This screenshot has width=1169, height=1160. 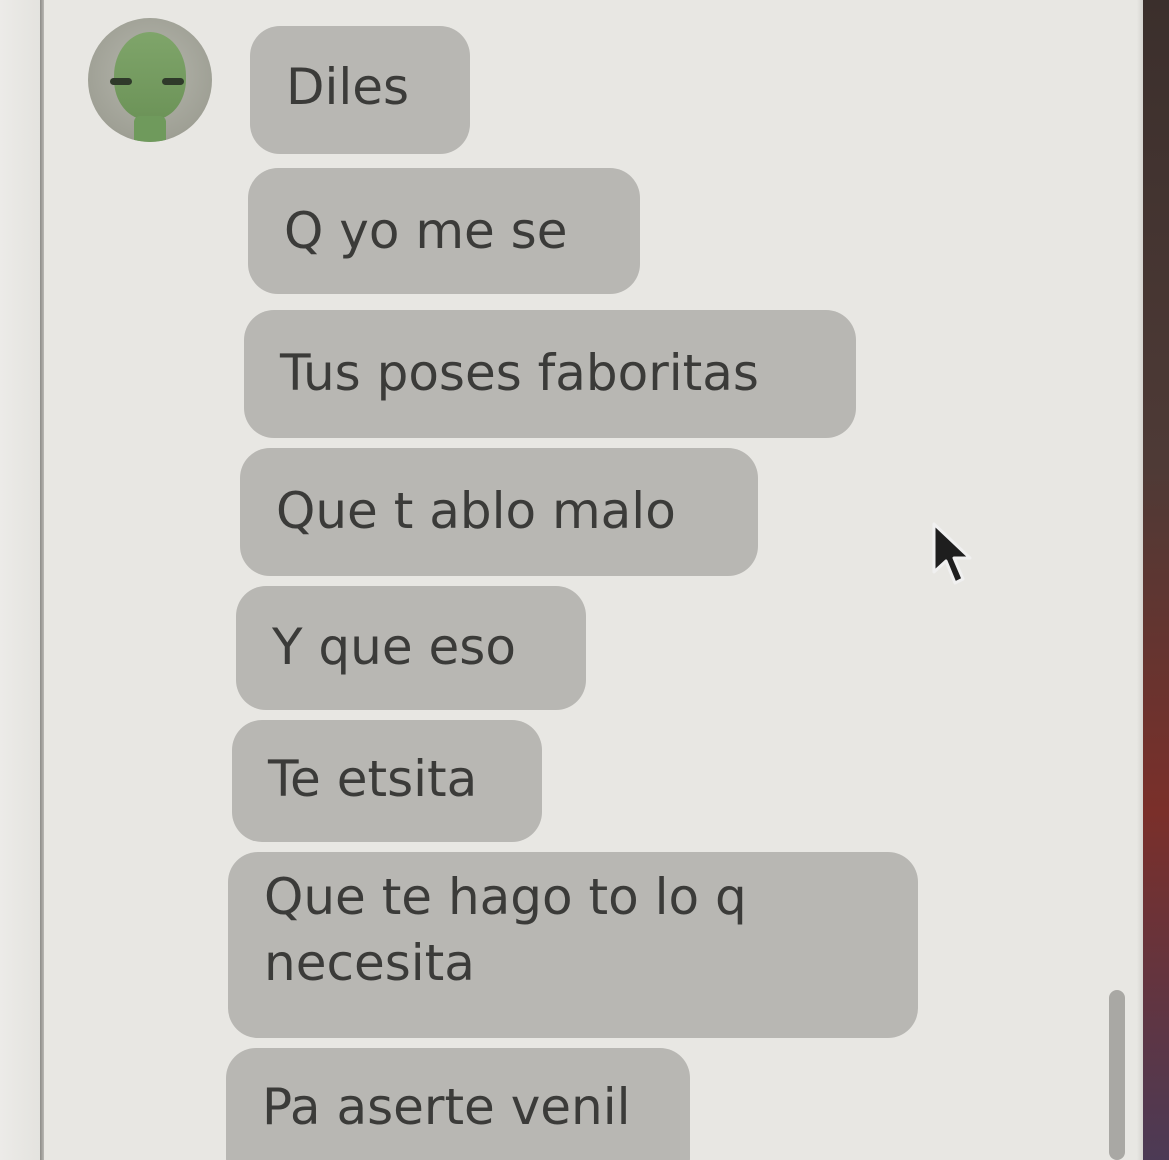 What do you see at coordinates (121, 81) in the screenshot?
I see `avatar-eye-left` at bounding box center [121, 81].